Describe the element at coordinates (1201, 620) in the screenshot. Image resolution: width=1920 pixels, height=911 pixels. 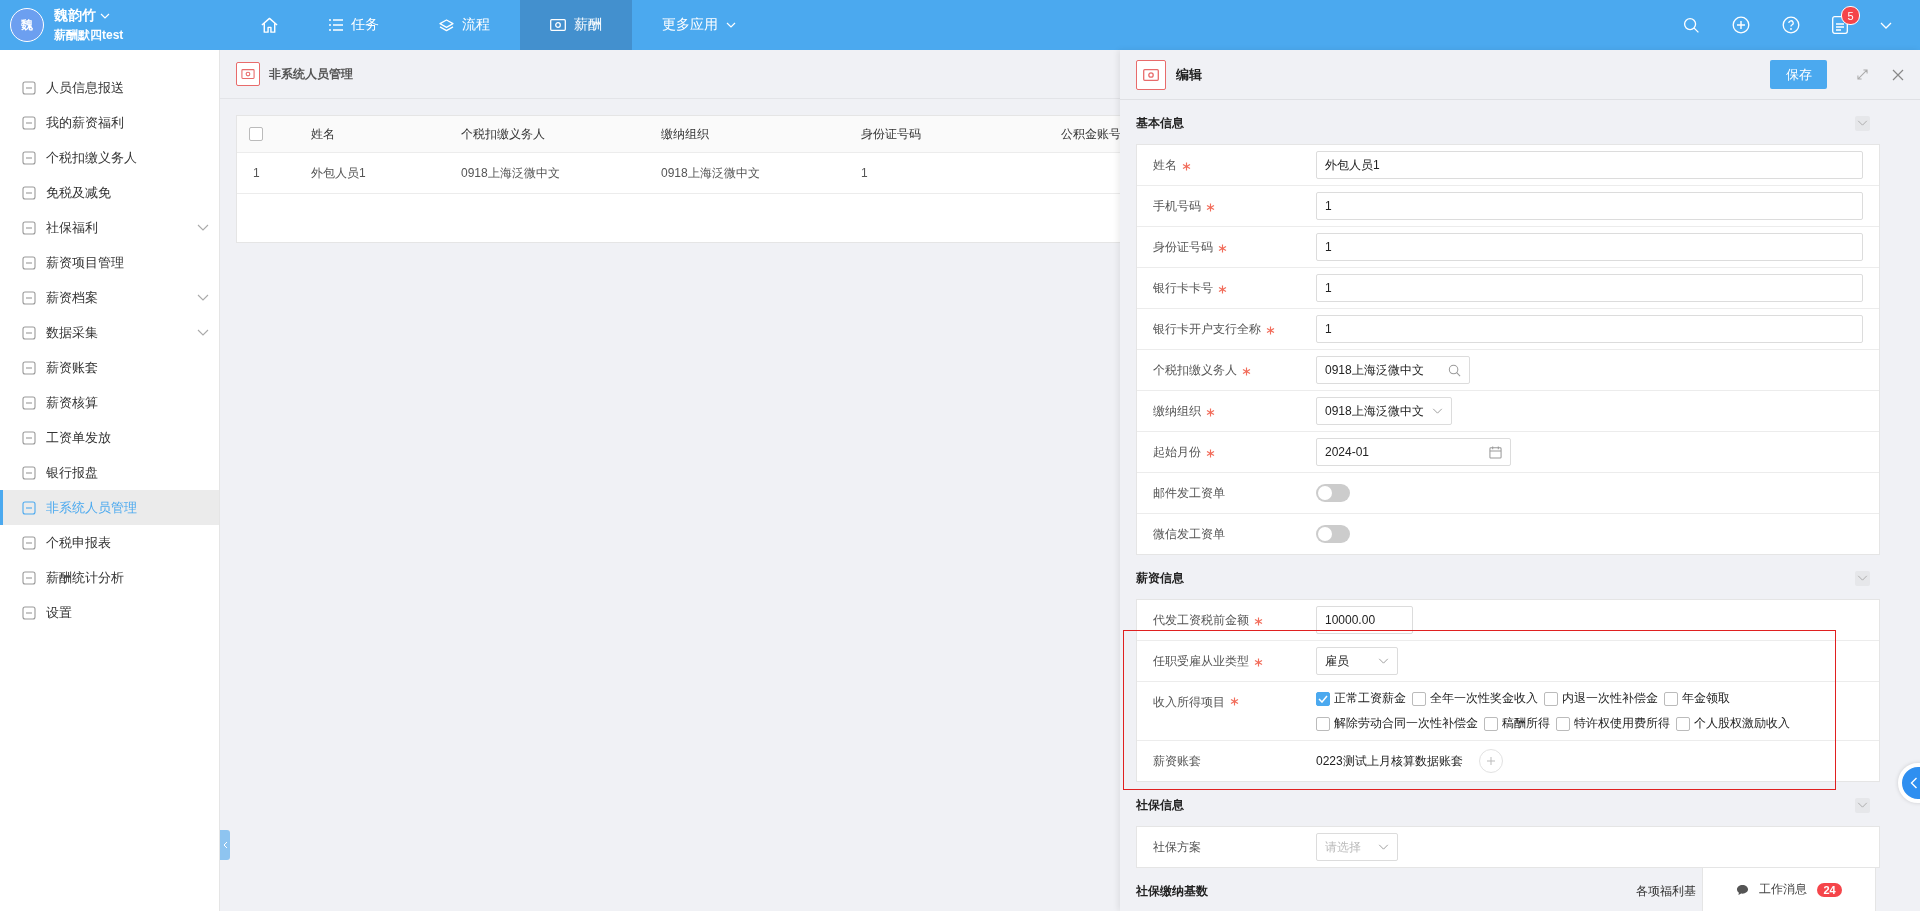
I see `field-label: 代发工资税前金额` at that location.